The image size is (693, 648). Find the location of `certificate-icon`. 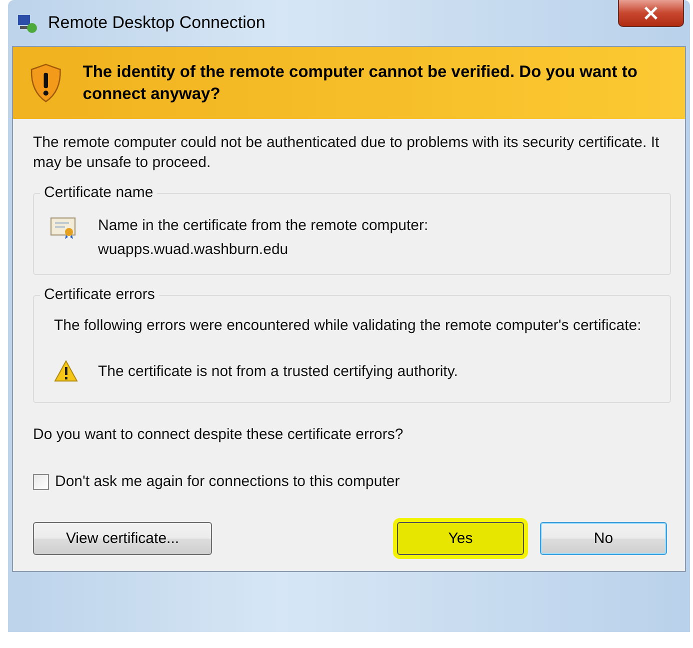

certificate-icon is located at coordinates (64, 228).